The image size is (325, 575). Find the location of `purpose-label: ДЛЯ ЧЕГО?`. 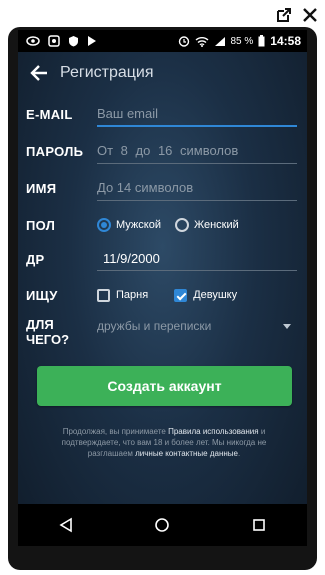

purpose-label: ДЛЯ ЧЕГО? is located at coordinates (47, 332).